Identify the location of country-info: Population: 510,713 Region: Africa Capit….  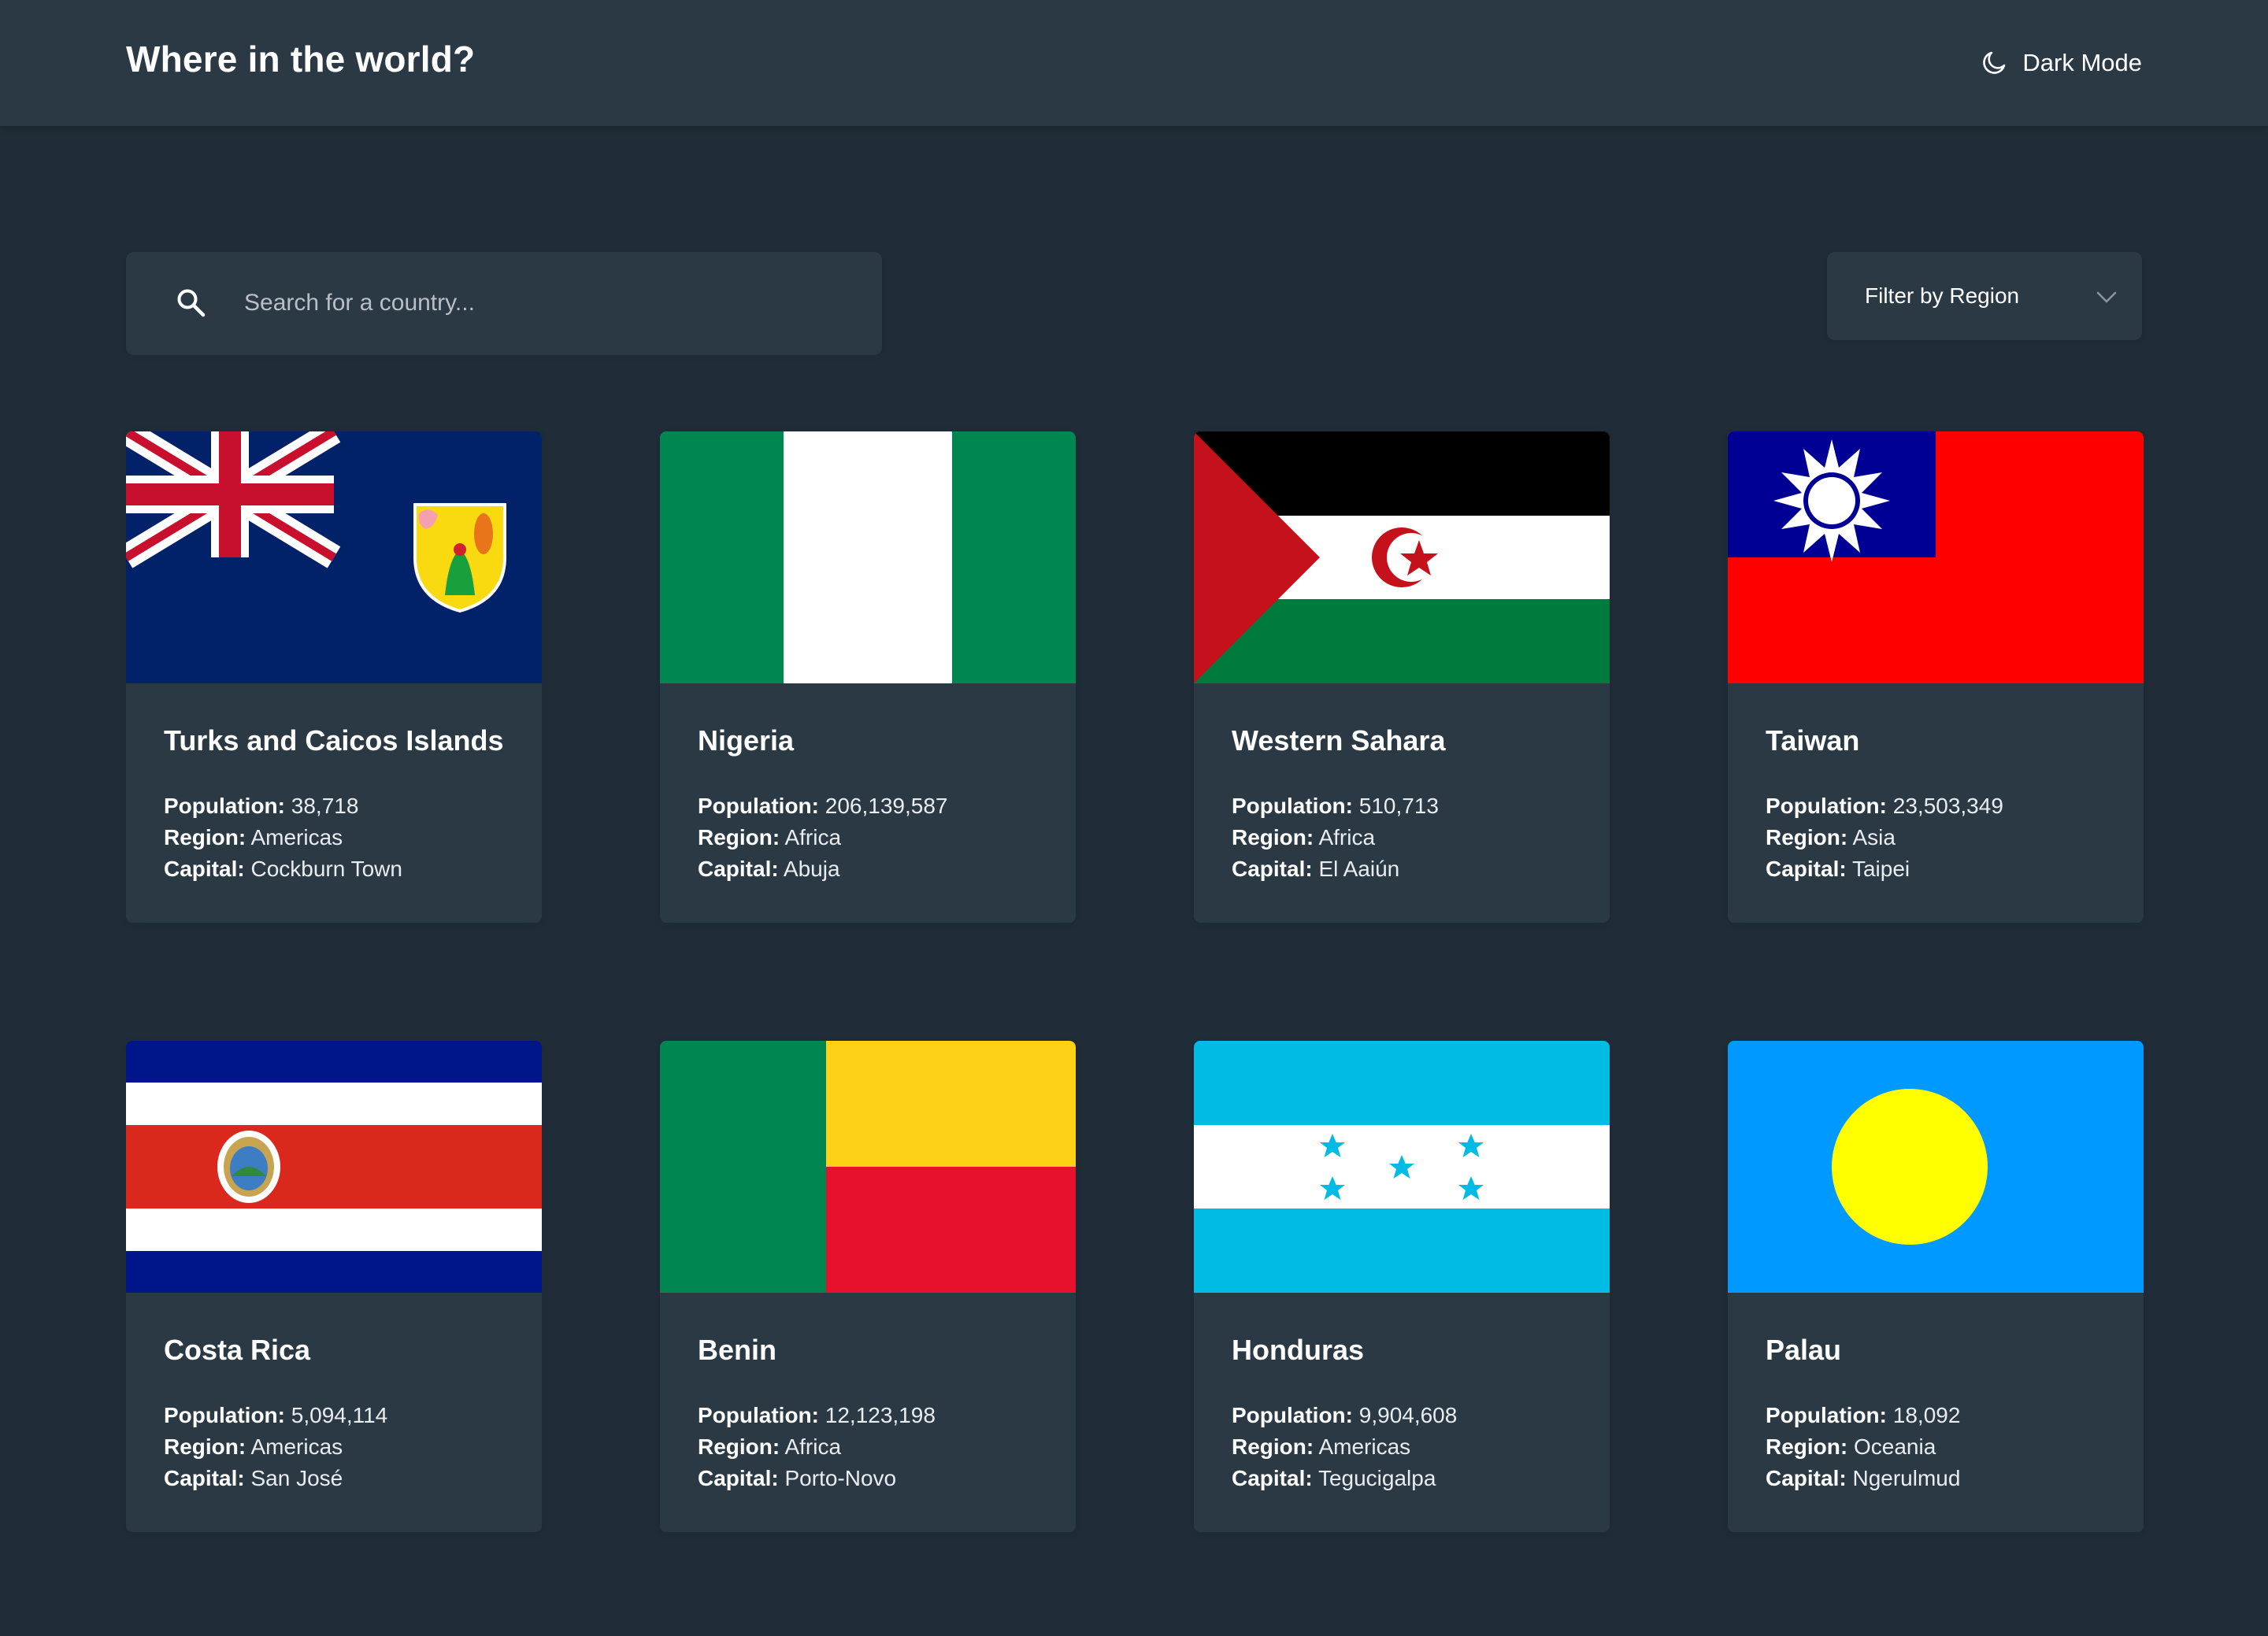
(1335, 837).